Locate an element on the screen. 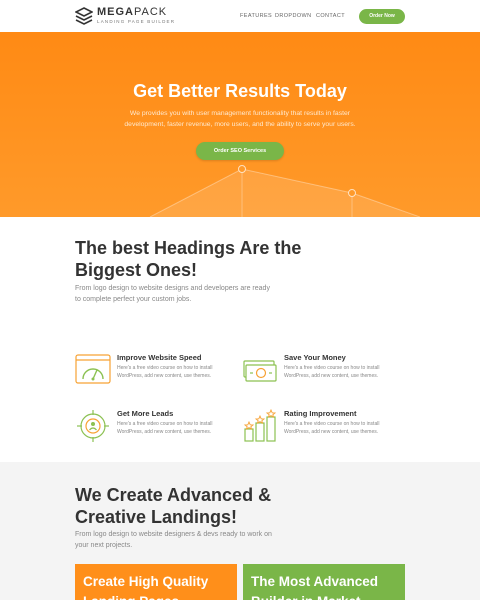 This screenshot has width=480, height=600. landings-title: We Create Advanced & Creative Landings! is located at coordinates (173, 506).